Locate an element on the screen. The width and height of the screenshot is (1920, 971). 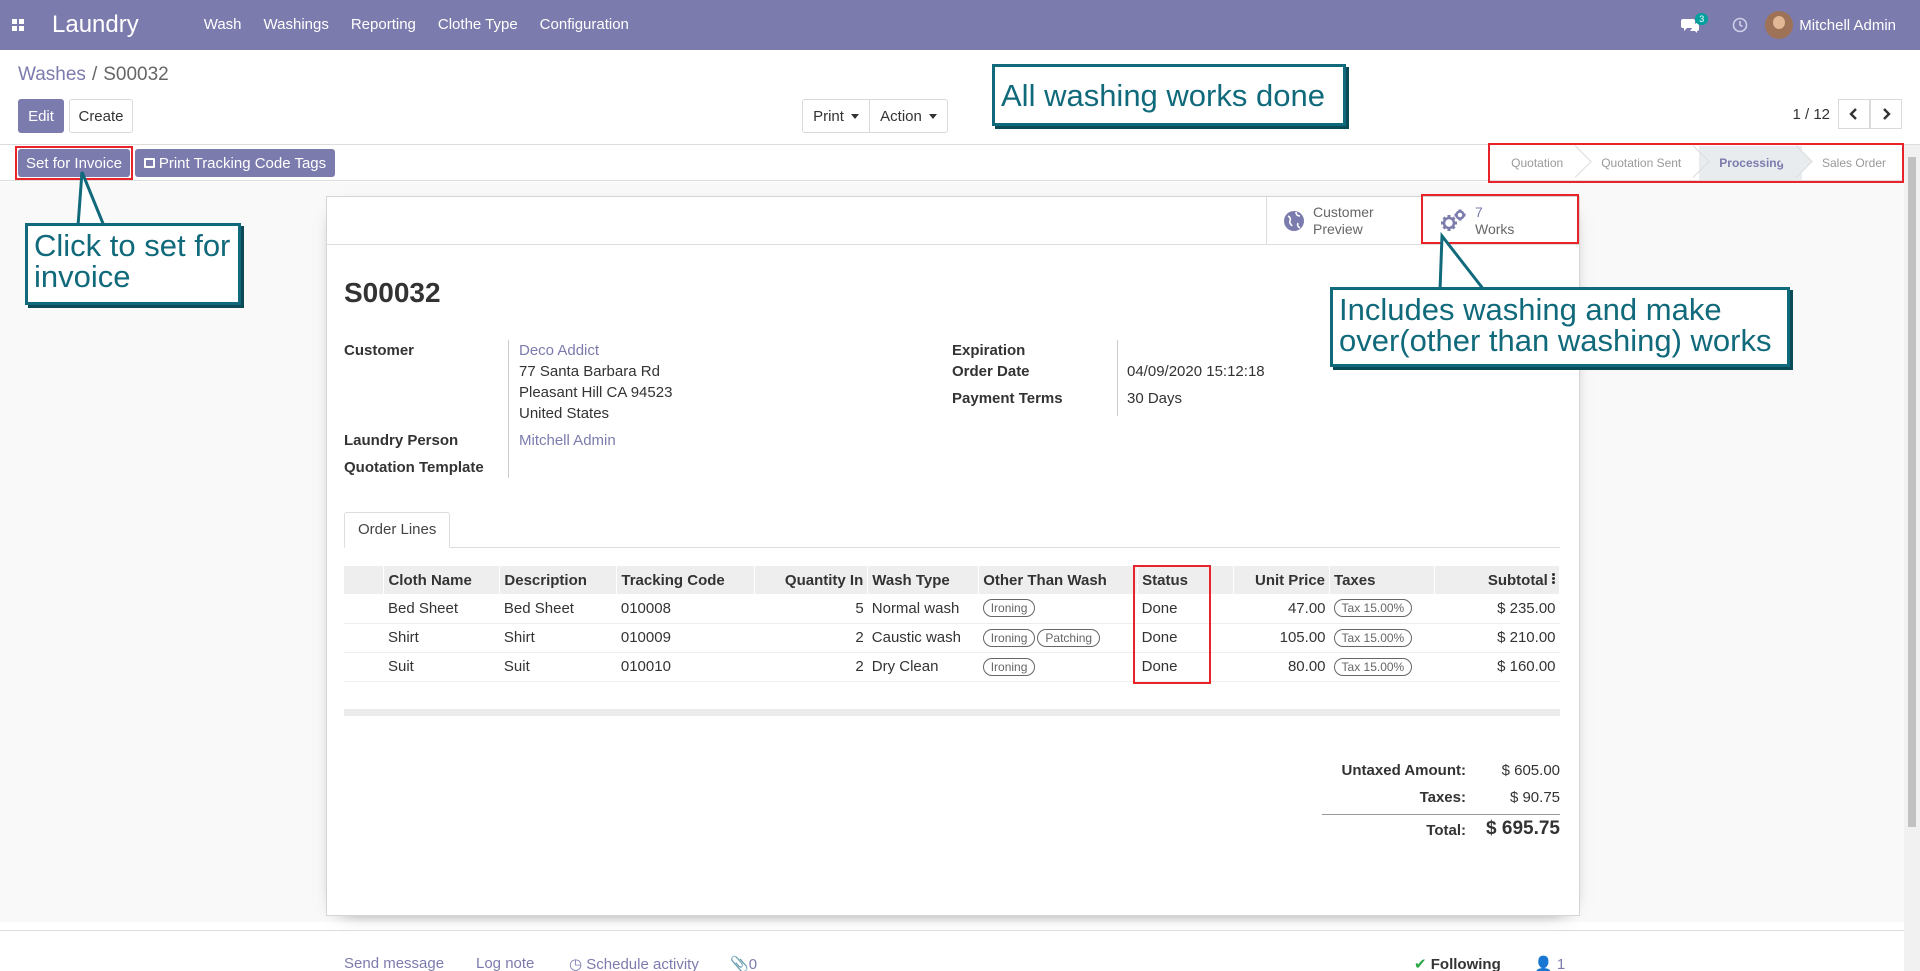
right-group-divider is located at coordinates (1117, 378).